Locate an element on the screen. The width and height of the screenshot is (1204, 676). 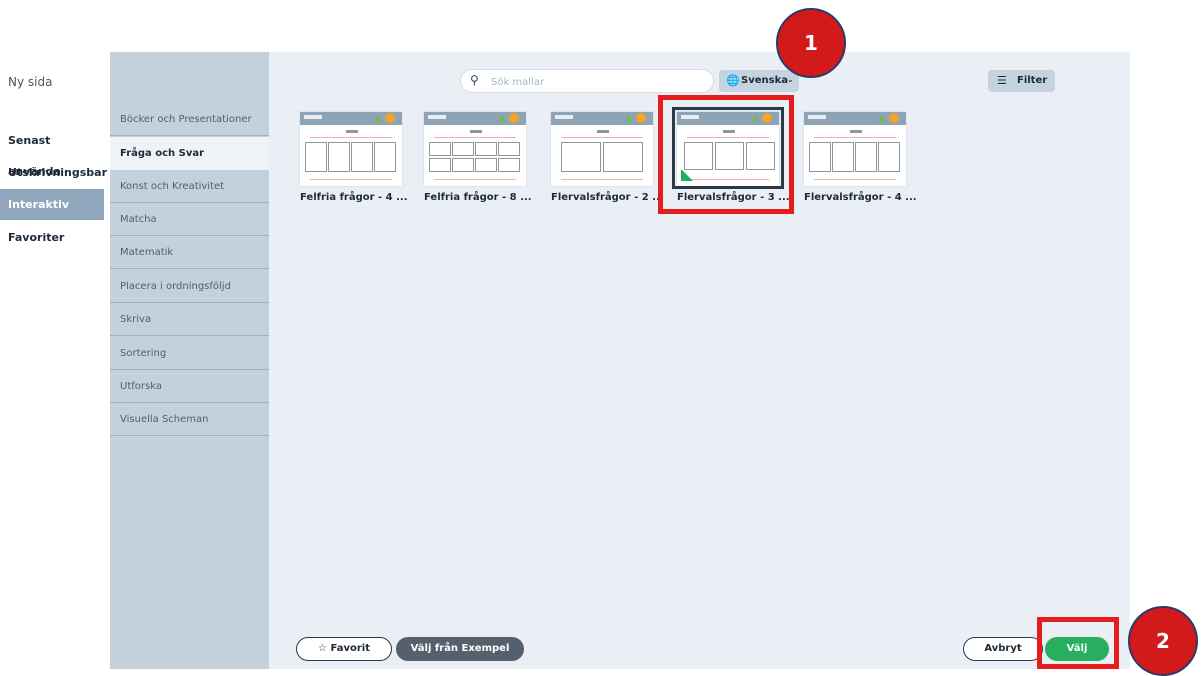
step-marker-1: 1 is located at coordinates (811, 43).